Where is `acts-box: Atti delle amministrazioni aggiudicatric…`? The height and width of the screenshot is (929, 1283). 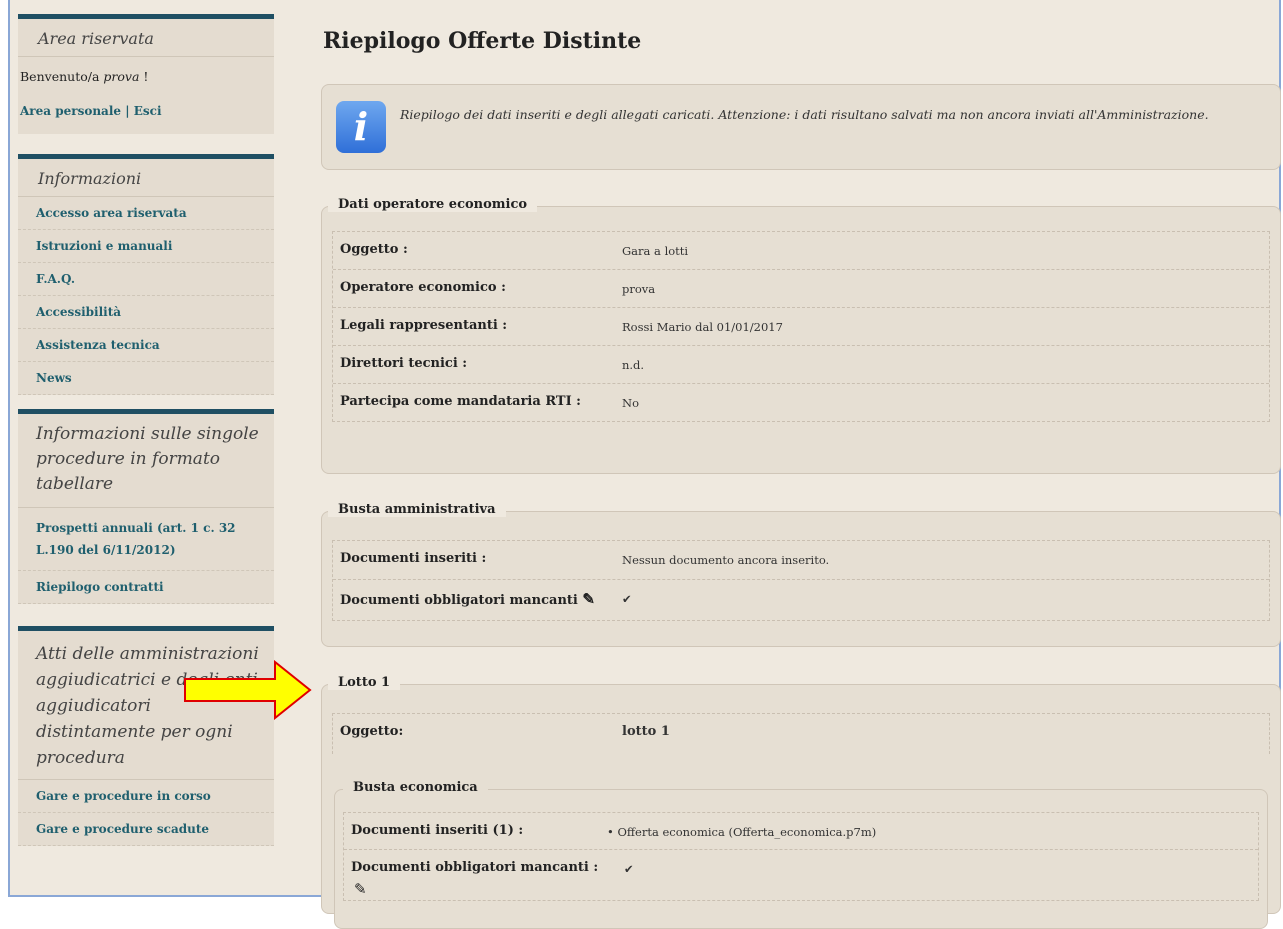
acts-box: Atti delle amministrazioni aggiudicatric… is located at coordinates (146, 736).